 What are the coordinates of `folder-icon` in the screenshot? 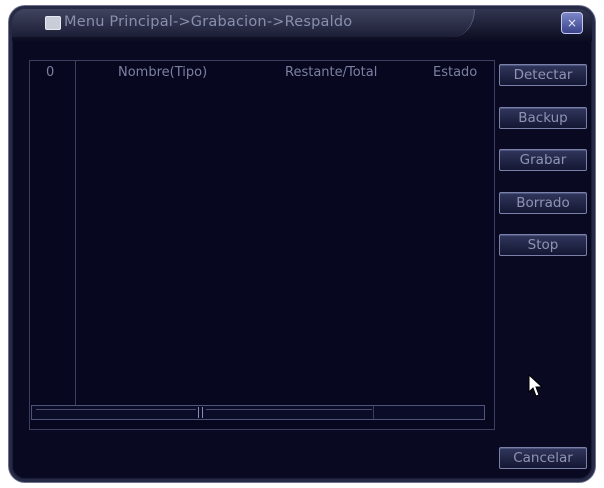 It's located at (53, 23).